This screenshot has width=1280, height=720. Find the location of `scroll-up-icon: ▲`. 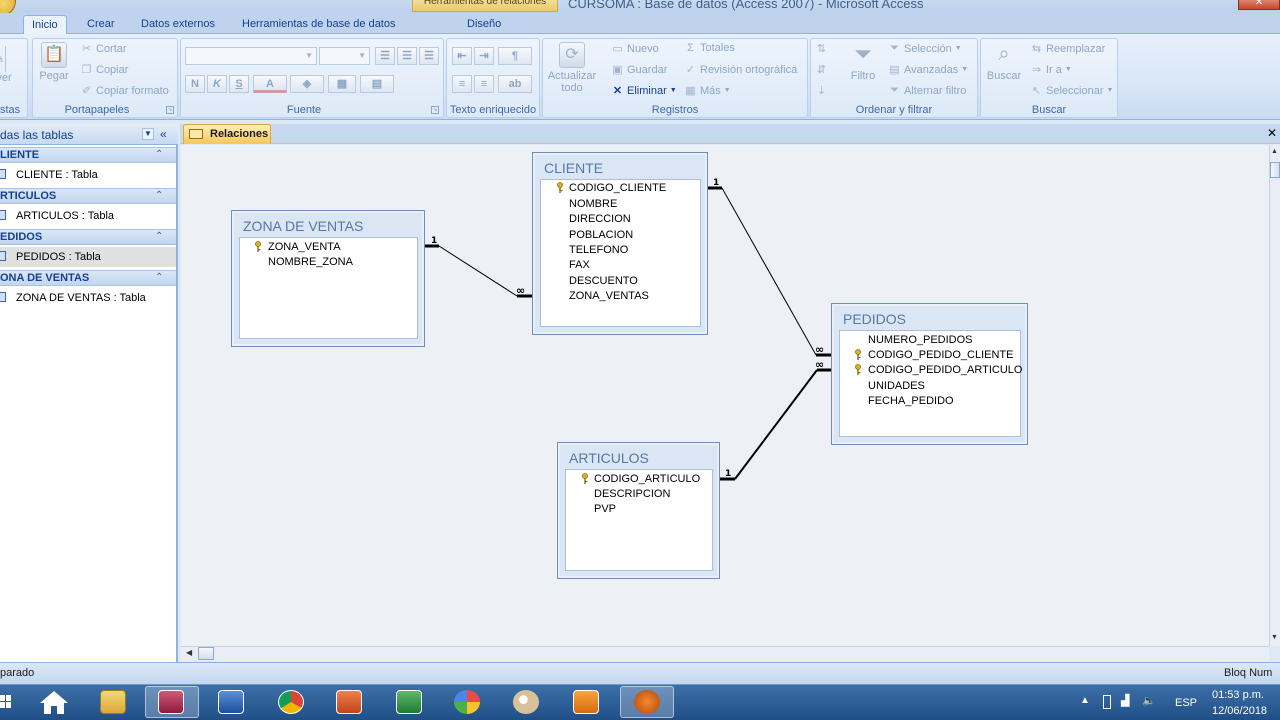

scroll-up-icon: ▲ is located at coordinates (1274, 151).